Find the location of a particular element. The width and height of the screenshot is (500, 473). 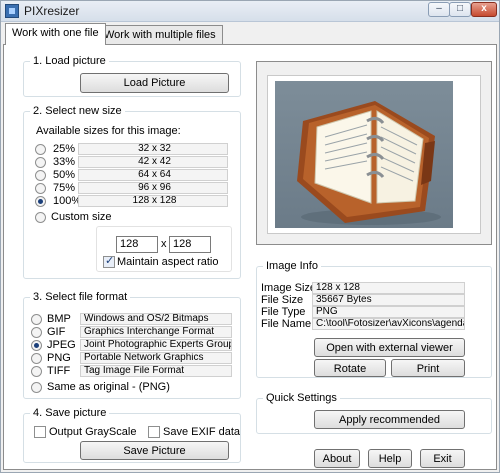

custom-size-label: Custom size is located at coordinates (81, 217).